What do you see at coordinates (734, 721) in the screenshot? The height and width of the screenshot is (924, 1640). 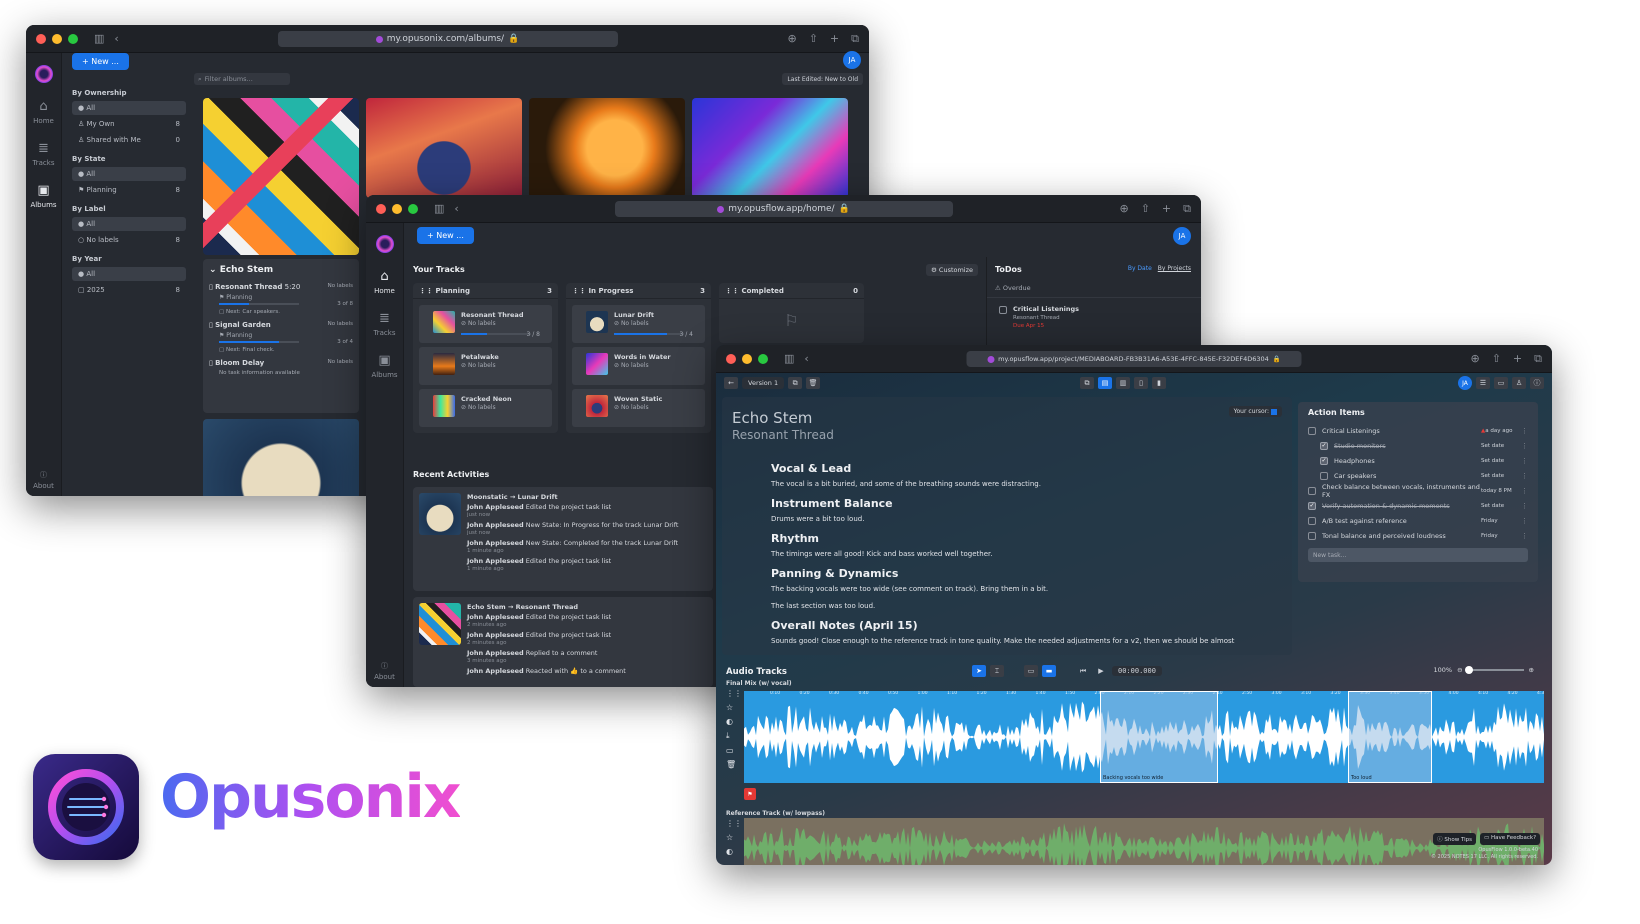 I see `palette-icon: ◐` at bounding box center [734, 721].